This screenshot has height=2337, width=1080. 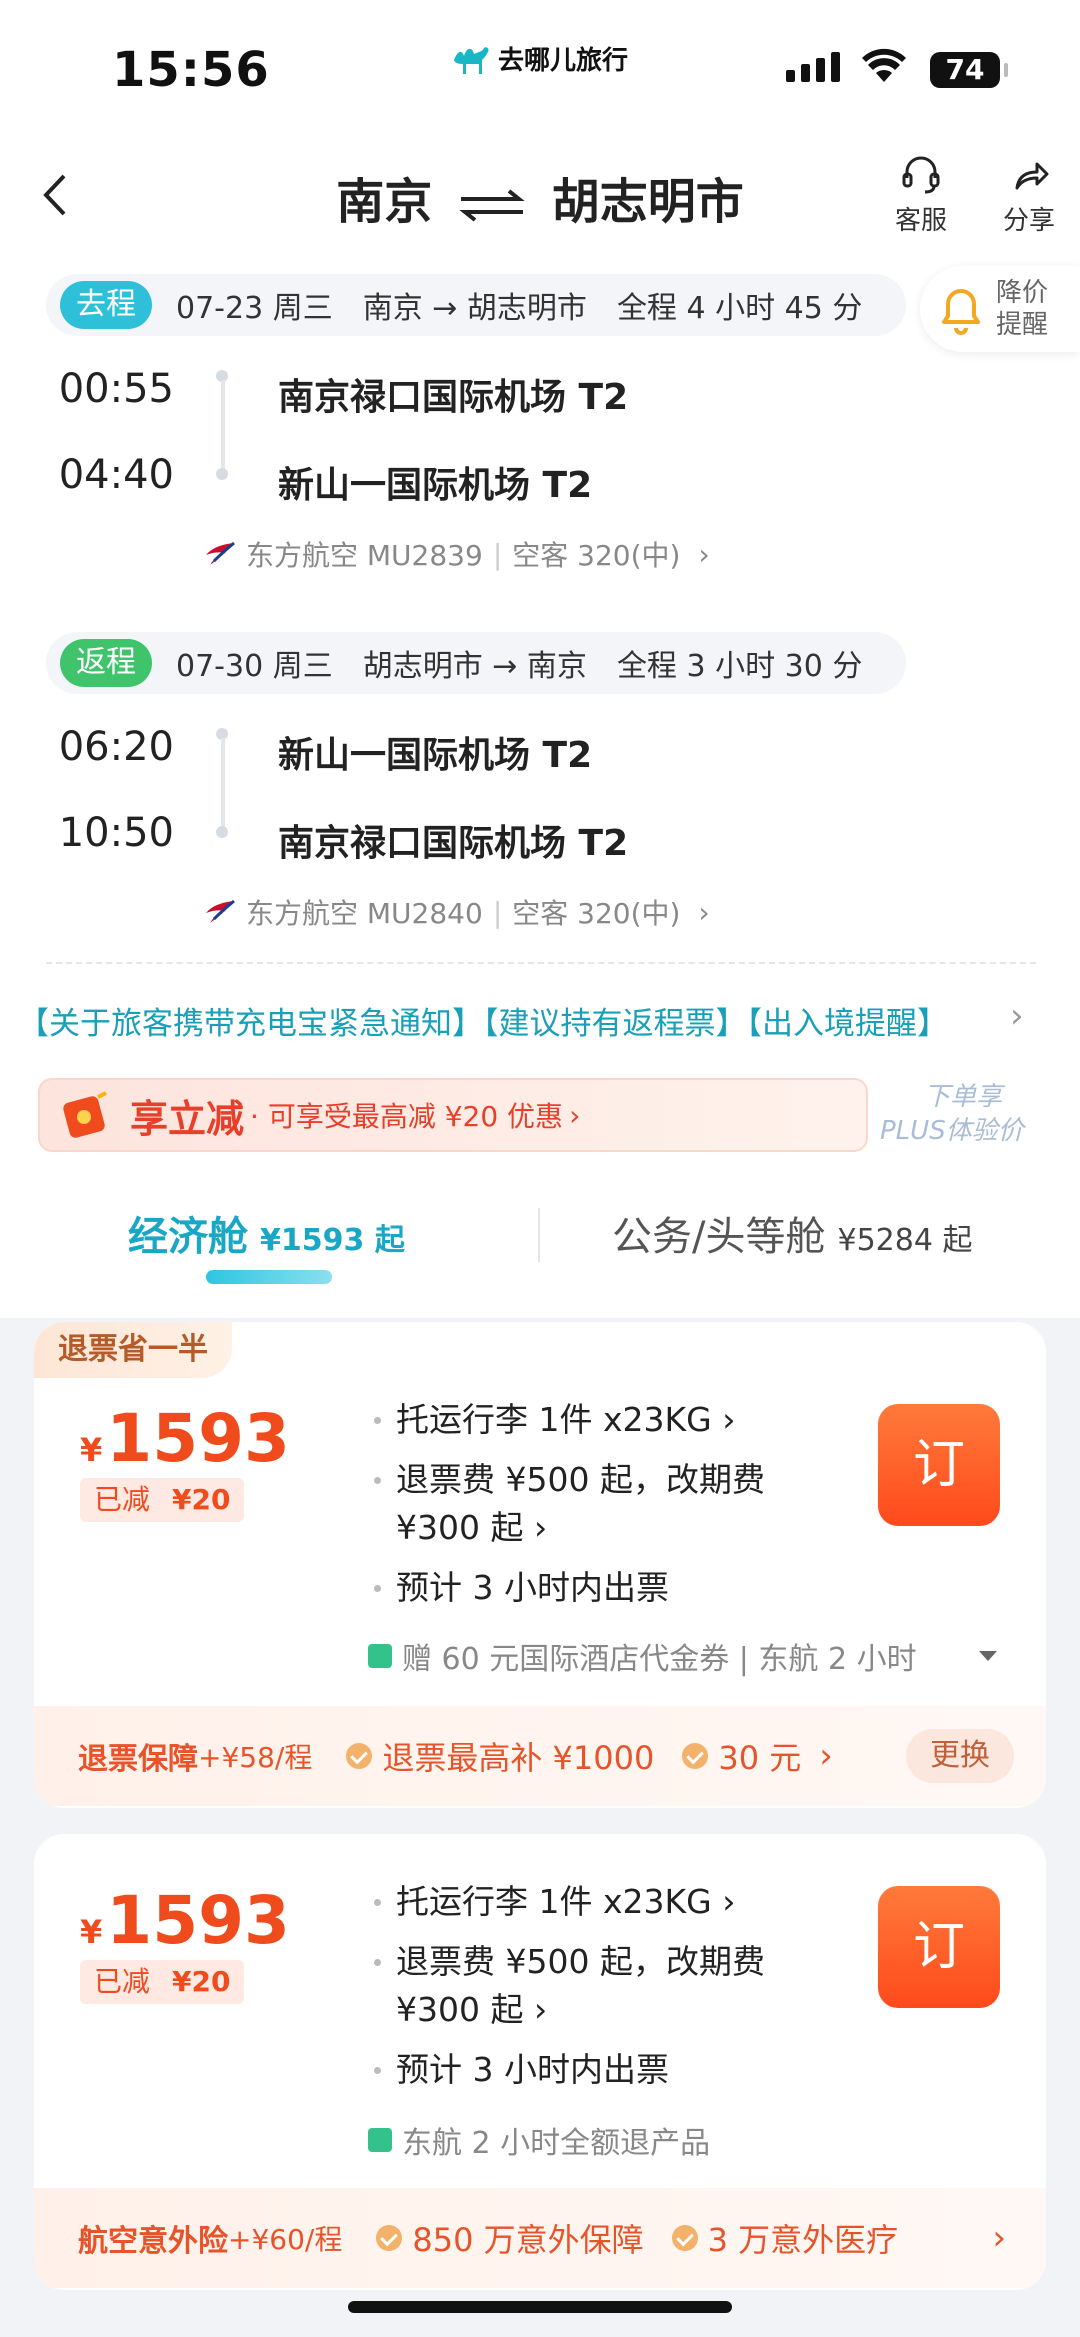 What do you see at coordinates (1022, 293) in the screenshot?
I see `price-alert-line1: 降价` at bounding box center [1022, 293].